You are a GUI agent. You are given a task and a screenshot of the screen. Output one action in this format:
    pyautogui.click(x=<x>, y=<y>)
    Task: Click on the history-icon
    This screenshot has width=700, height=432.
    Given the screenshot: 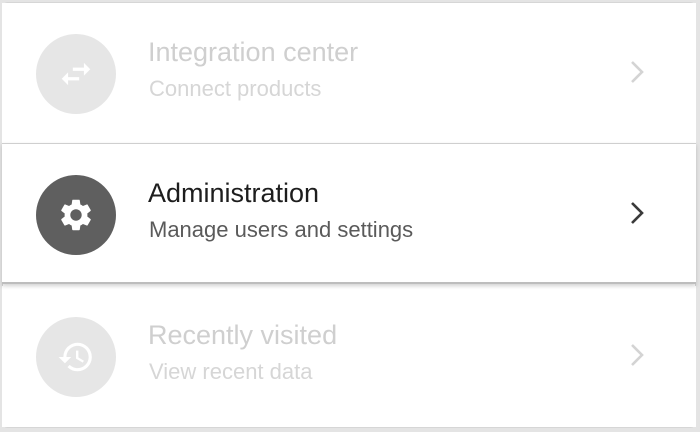 What is the action you would take?
    pyautogui.click(x=76, y=357)
    